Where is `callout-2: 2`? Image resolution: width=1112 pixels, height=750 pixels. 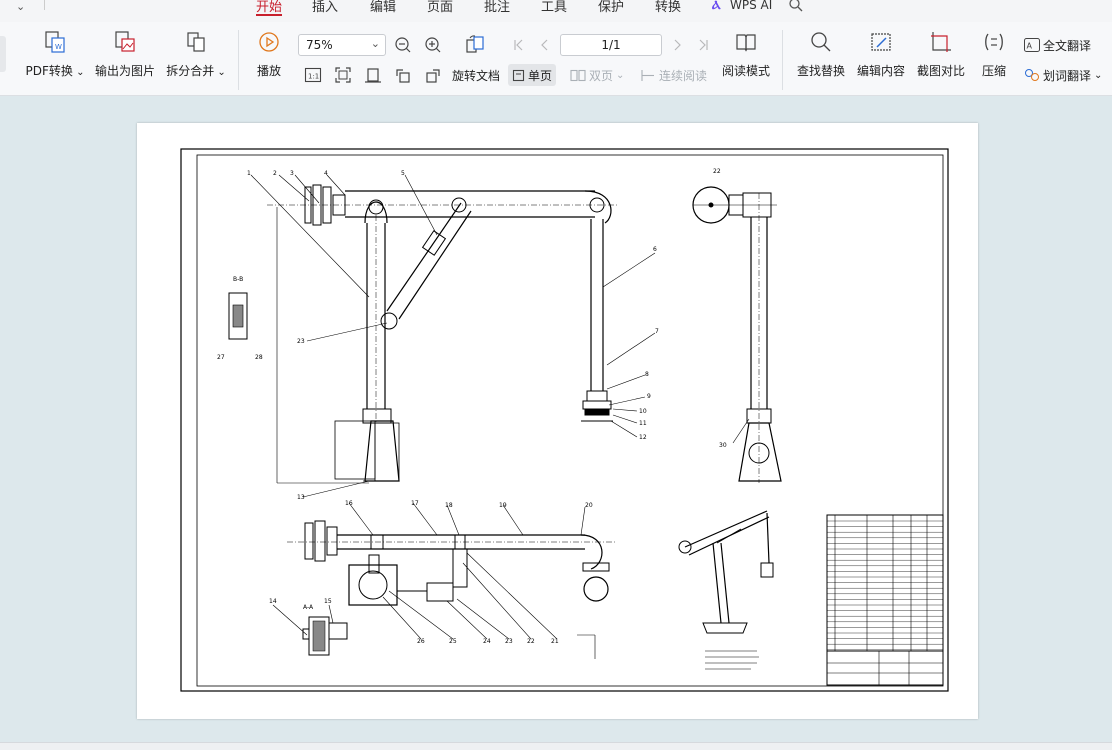
callout-2: 2 is located at coordinates (275, 173).